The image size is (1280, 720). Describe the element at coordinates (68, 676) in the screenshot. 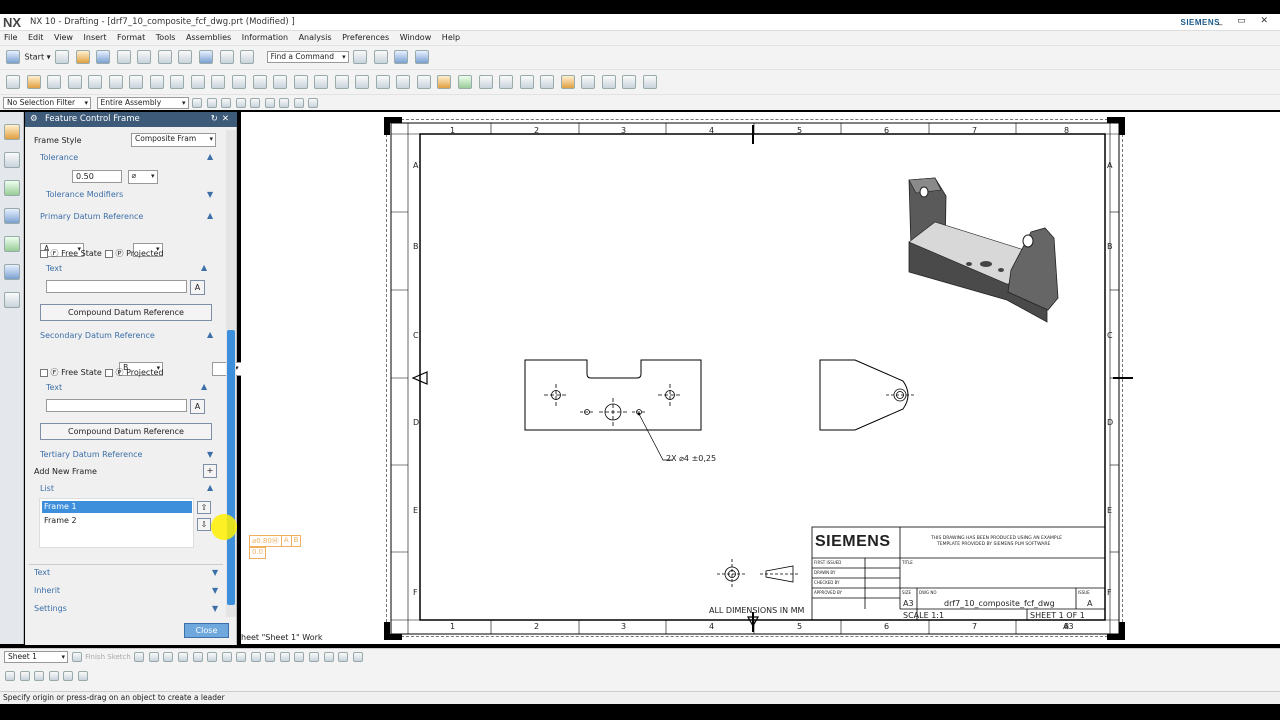

I see `layer-icon` at that location.